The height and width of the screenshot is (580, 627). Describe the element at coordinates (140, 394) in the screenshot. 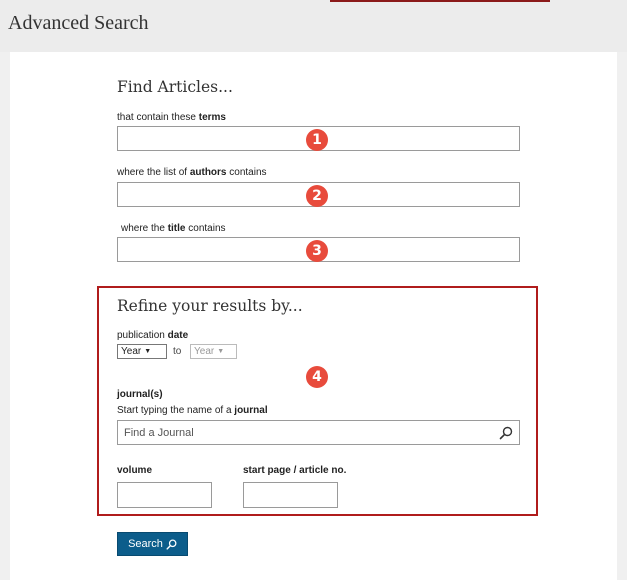

I see `journals-label: journal(s)` at that location.